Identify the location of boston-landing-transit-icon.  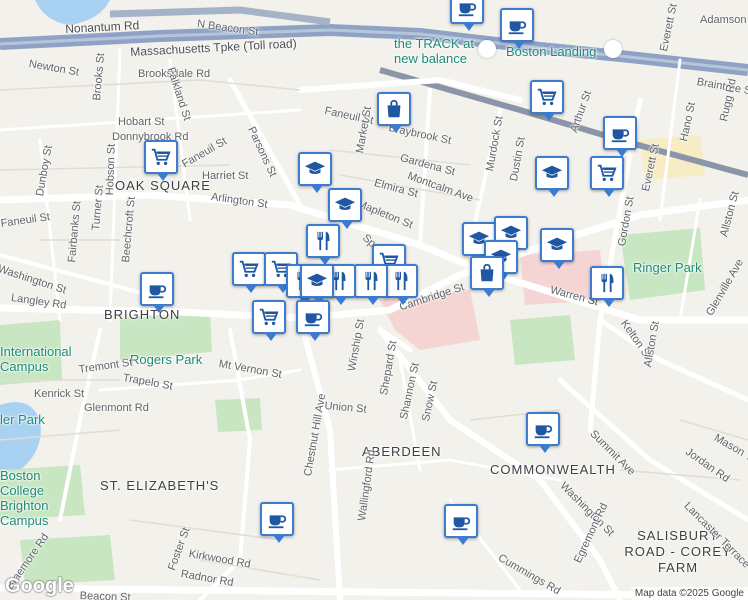
(487, 49).